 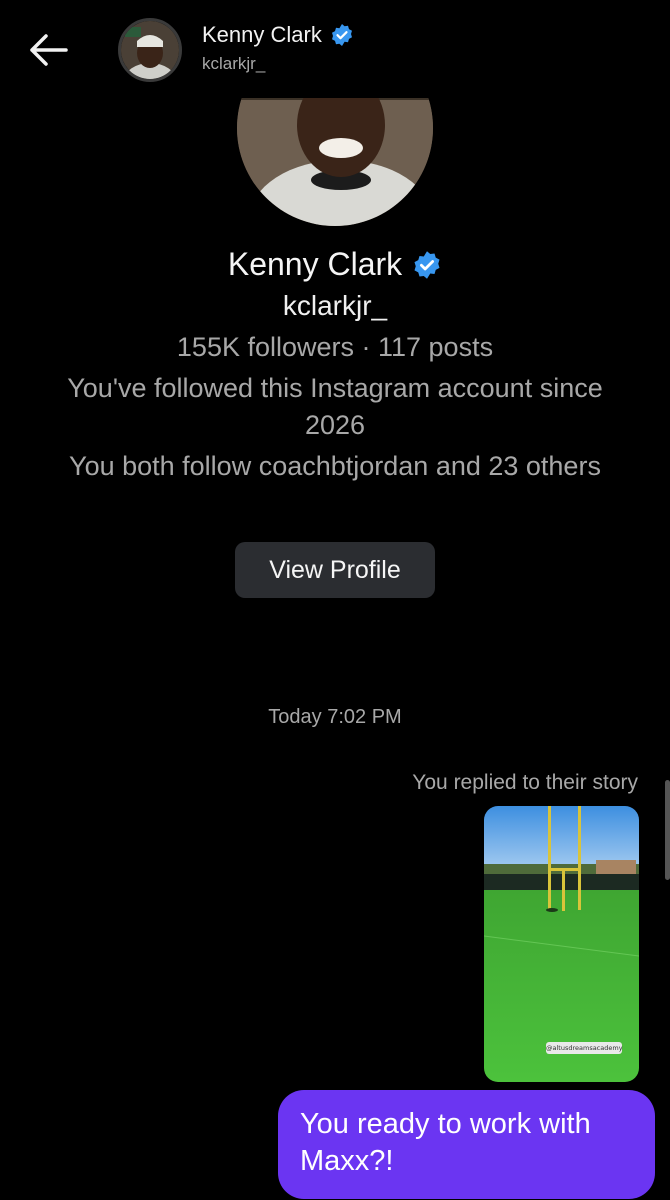 I want to click on top-bar: Kenny Clark kclarkjr_, so click(x=335, y=49).